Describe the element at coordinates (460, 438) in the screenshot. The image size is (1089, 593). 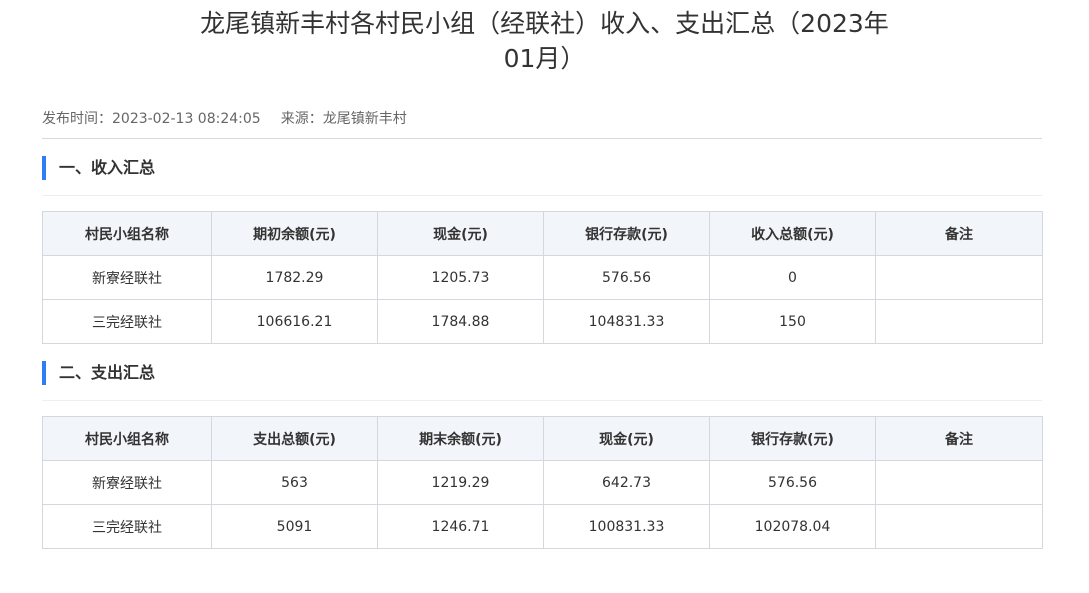
I see `column-header: 期末余额(元)` at that location.